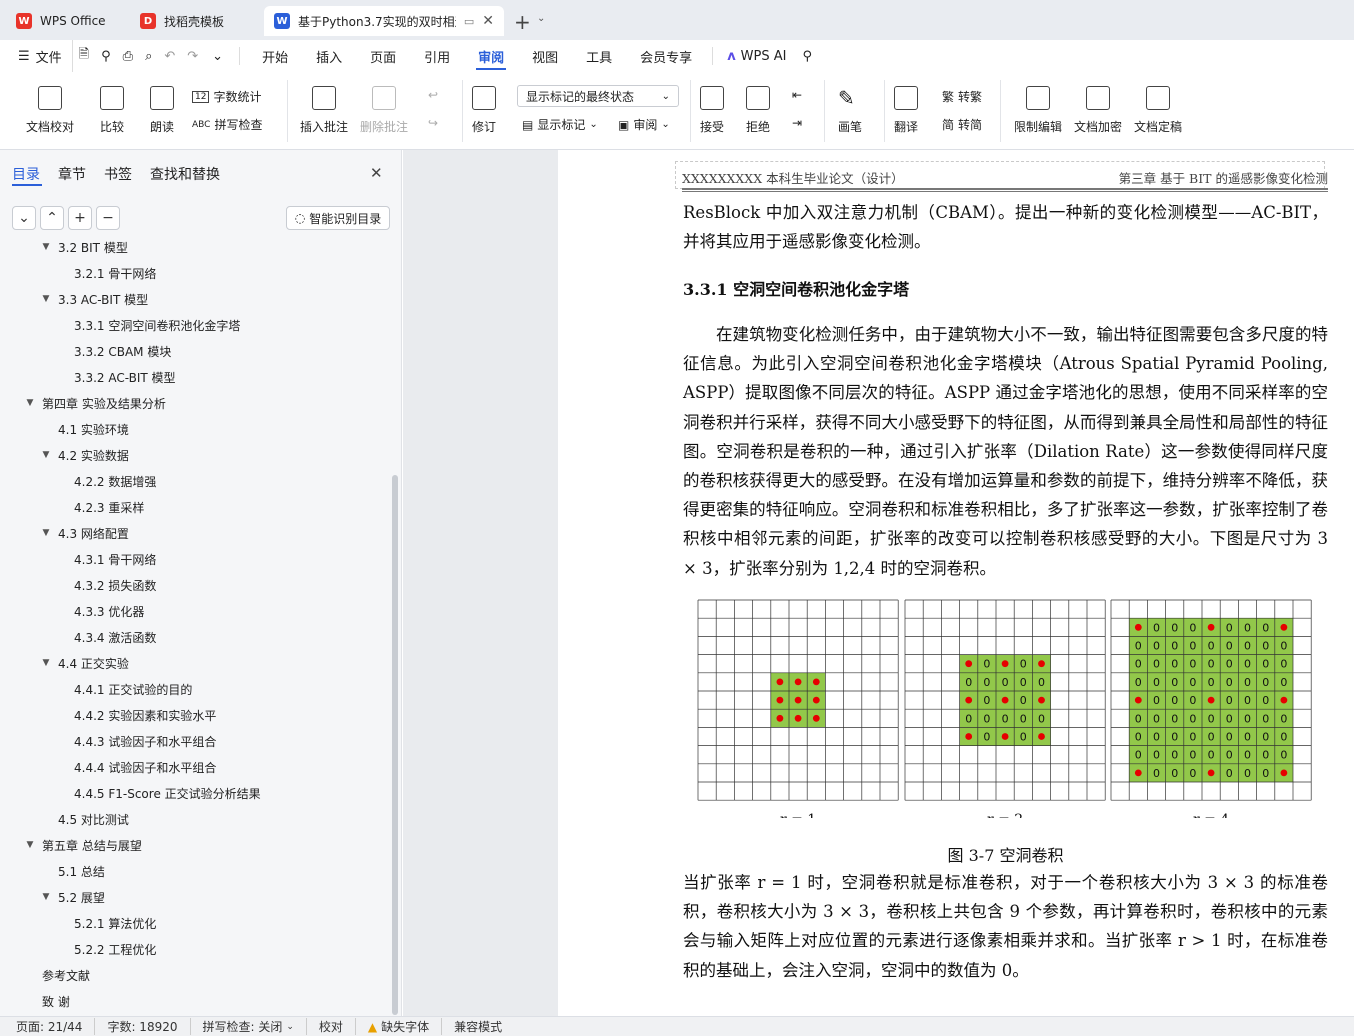 The height and width of the screenshot is (1036, 1354). Describe the element at coordinates (106, 949) in the screenshot. I see `toc-item: 5.2.2 工程优化` at that location.